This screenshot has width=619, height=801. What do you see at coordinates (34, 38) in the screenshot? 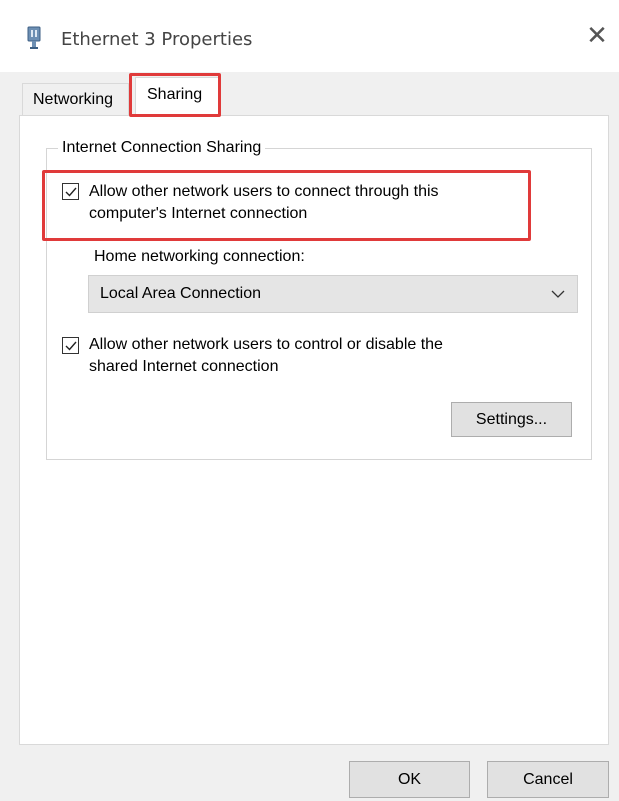
I see `network-adapter-icon` at bounding box center [34, 38].